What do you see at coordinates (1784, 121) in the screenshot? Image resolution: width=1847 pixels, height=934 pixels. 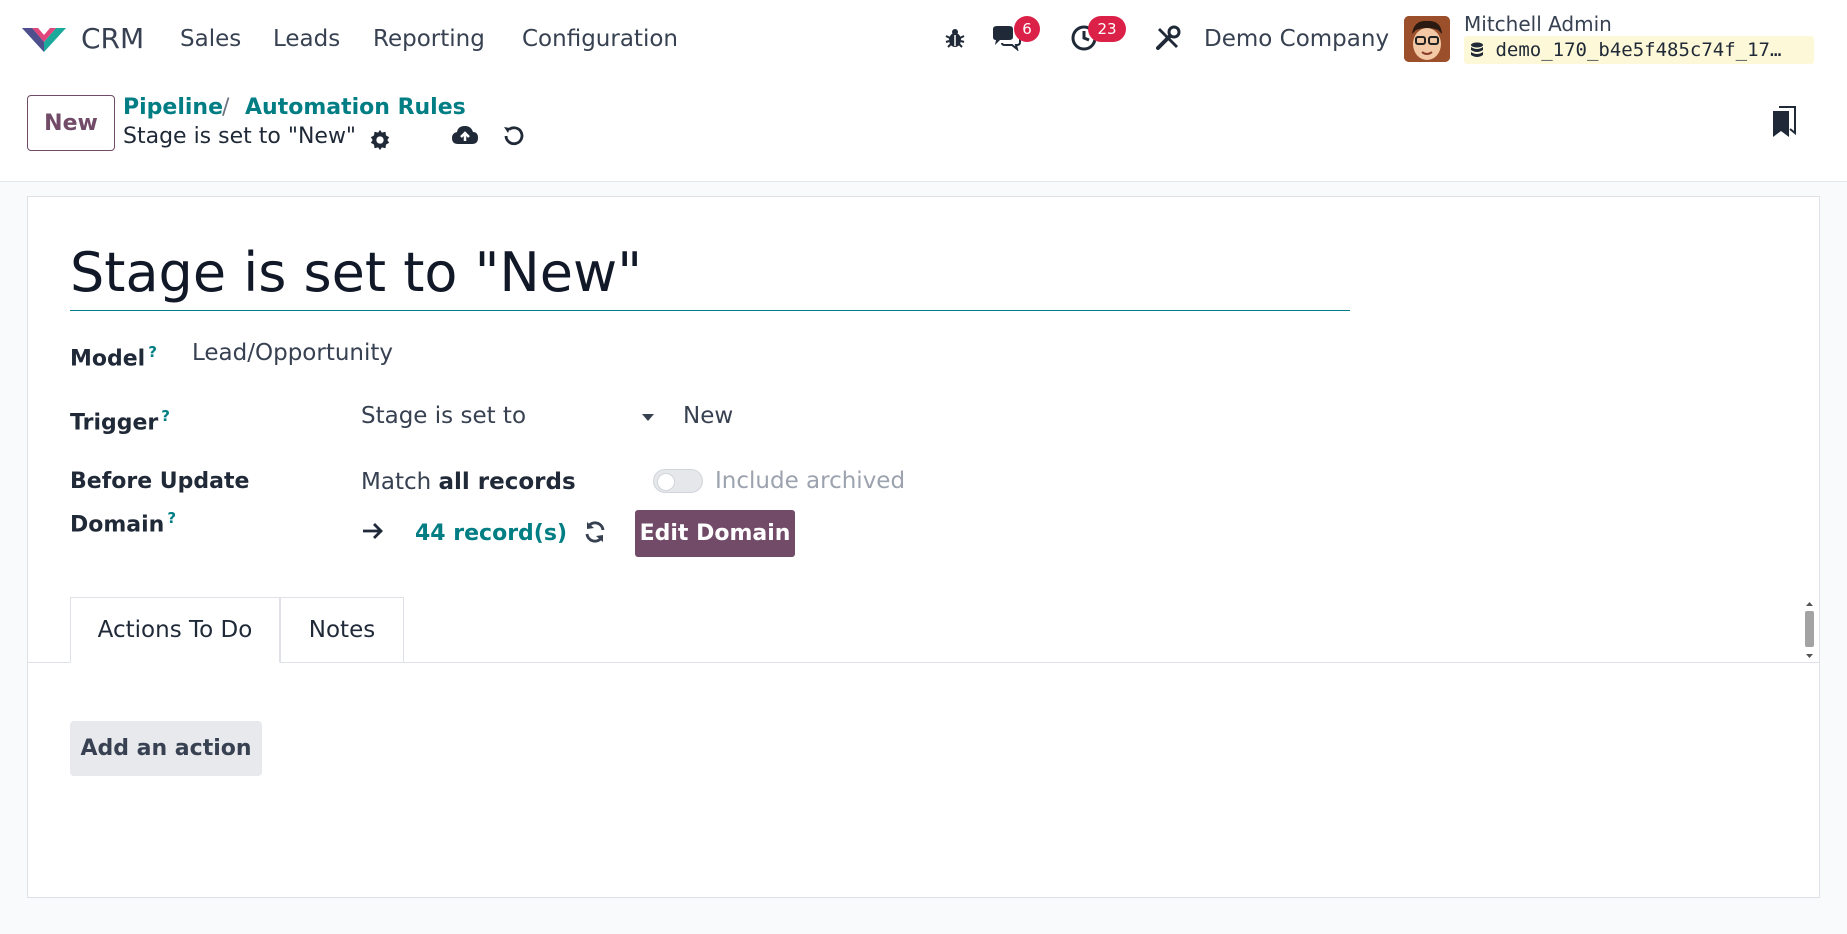 I see `bookmarks-icon` at bounding box center [1784, 121].